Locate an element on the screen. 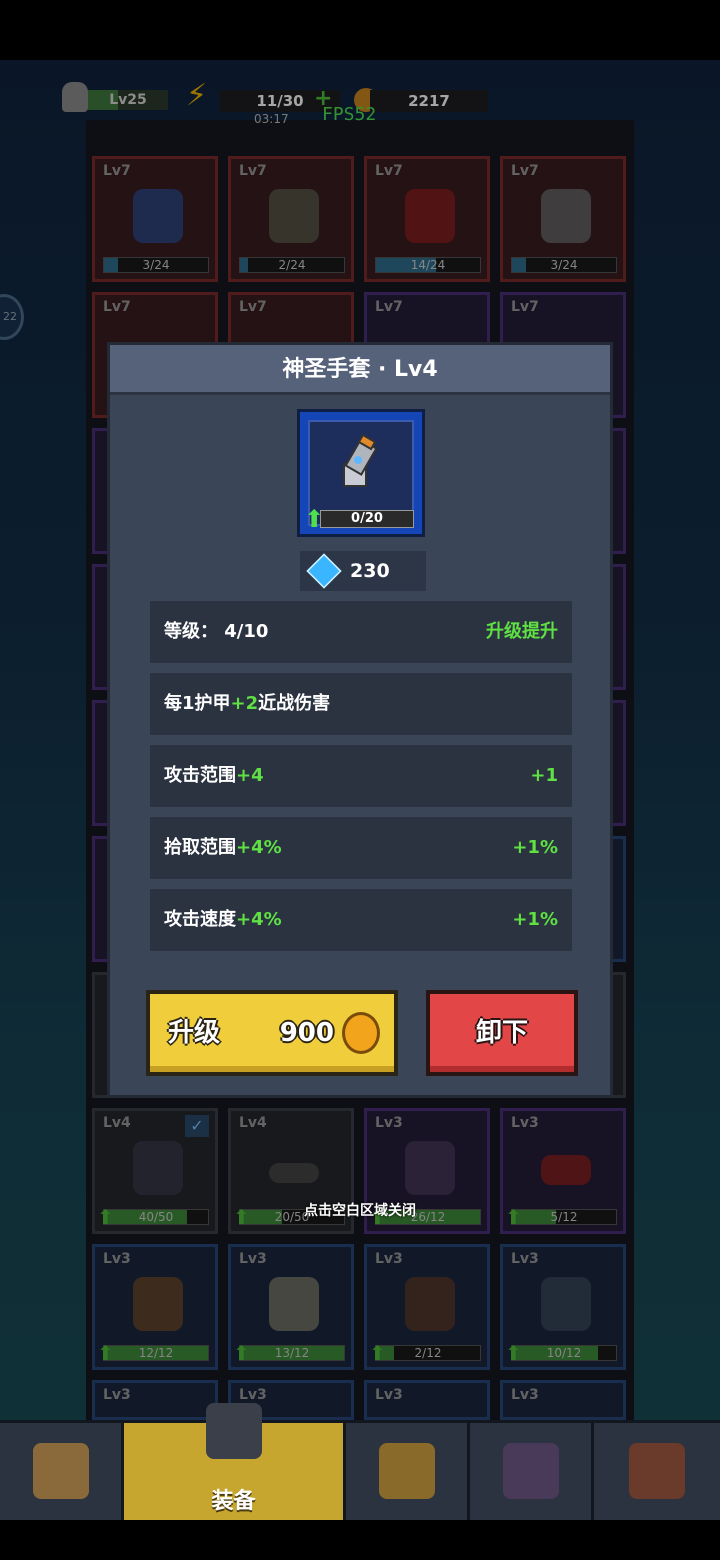 The image size is (720, 1560). unequip-button: 卸下 is located at coordinates (502, 1033).